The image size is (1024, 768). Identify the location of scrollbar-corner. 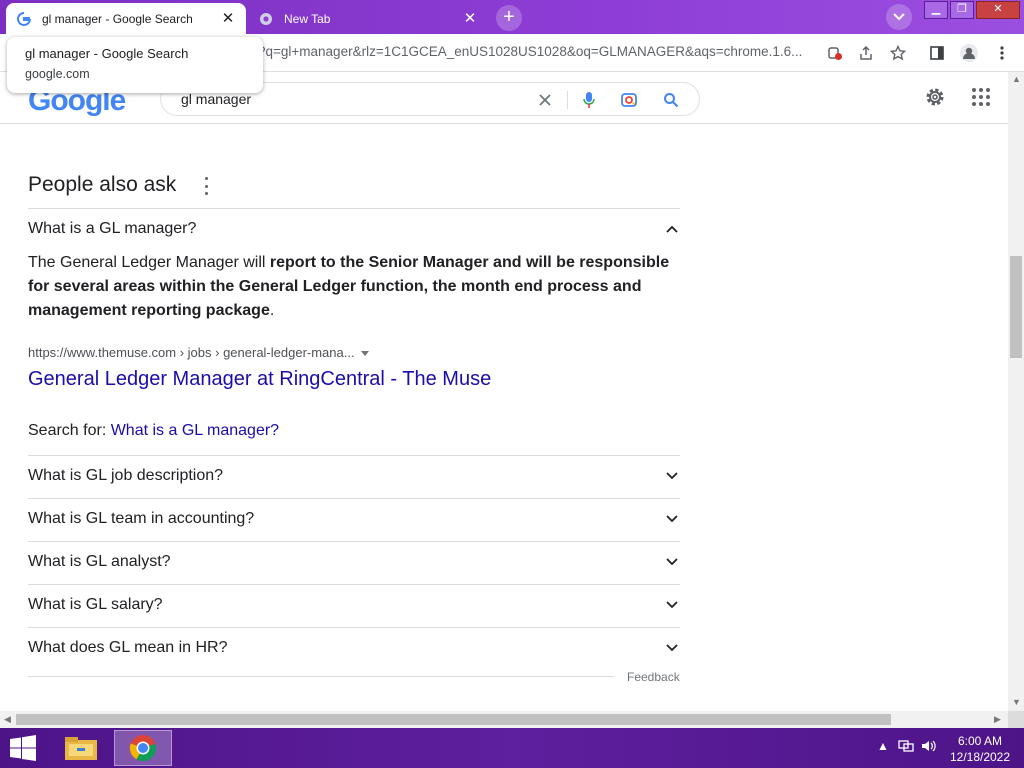
(1016, 719).